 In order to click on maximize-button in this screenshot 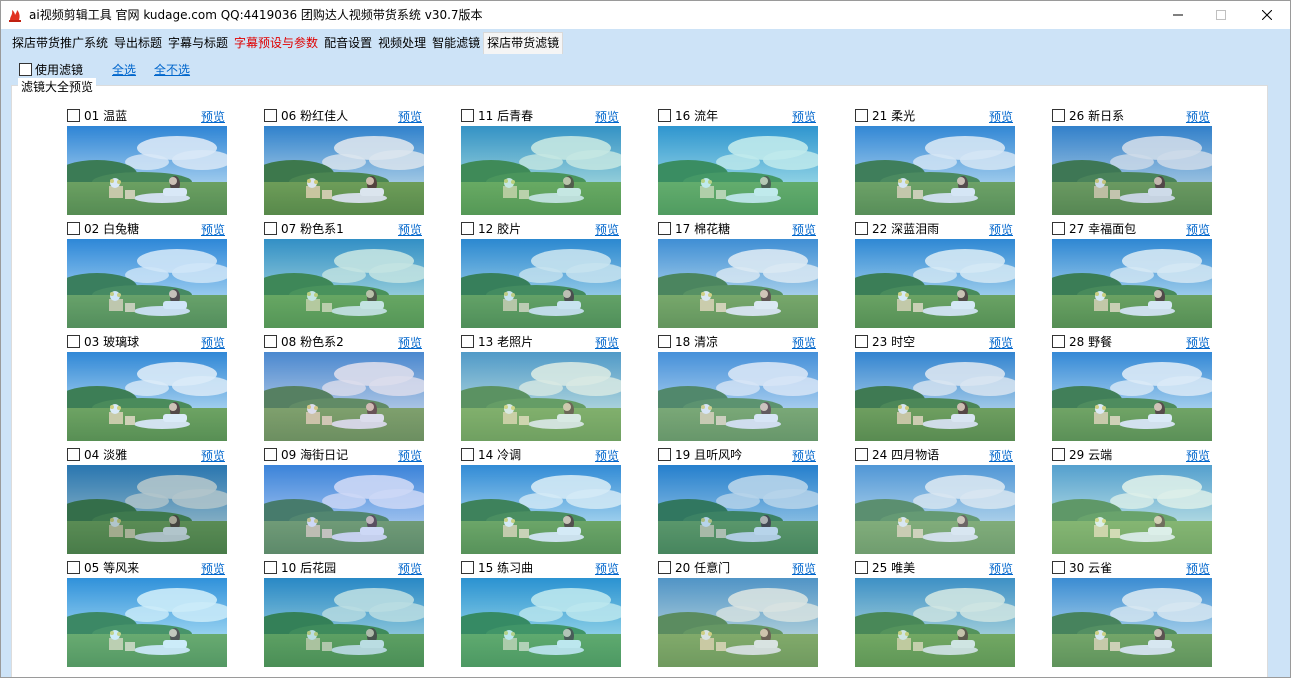, I will do `click(1221, 15)`.